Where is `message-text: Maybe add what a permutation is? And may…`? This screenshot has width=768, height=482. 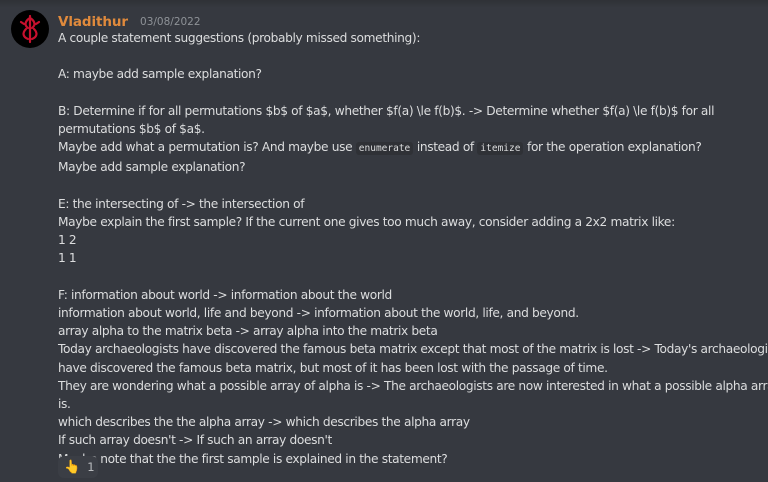
message-text: Maybe add what a permutation is? And may… is located at coordinates (205, 147).